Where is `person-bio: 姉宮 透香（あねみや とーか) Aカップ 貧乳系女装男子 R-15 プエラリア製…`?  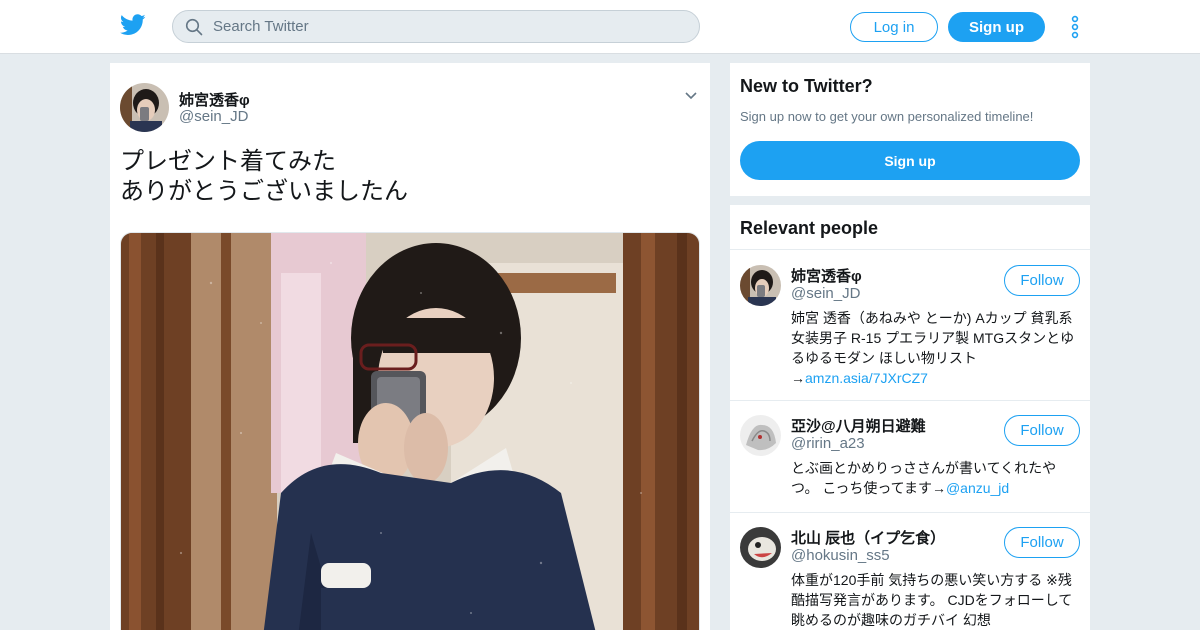 person-bio: 姉宮 透香（あねみや とーか) Aカップ 貧乳系女装男子 R-15 プエラリア製… is located at coordinates (933, 348).